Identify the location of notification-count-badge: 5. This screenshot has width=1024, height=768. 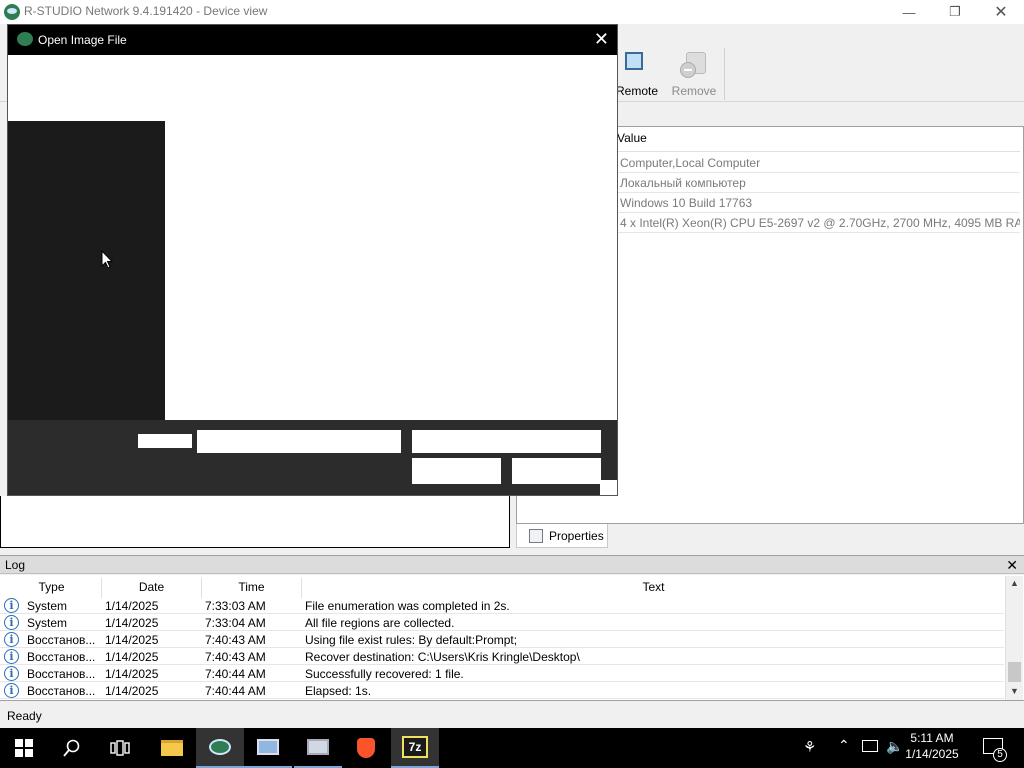
(1000, 755).